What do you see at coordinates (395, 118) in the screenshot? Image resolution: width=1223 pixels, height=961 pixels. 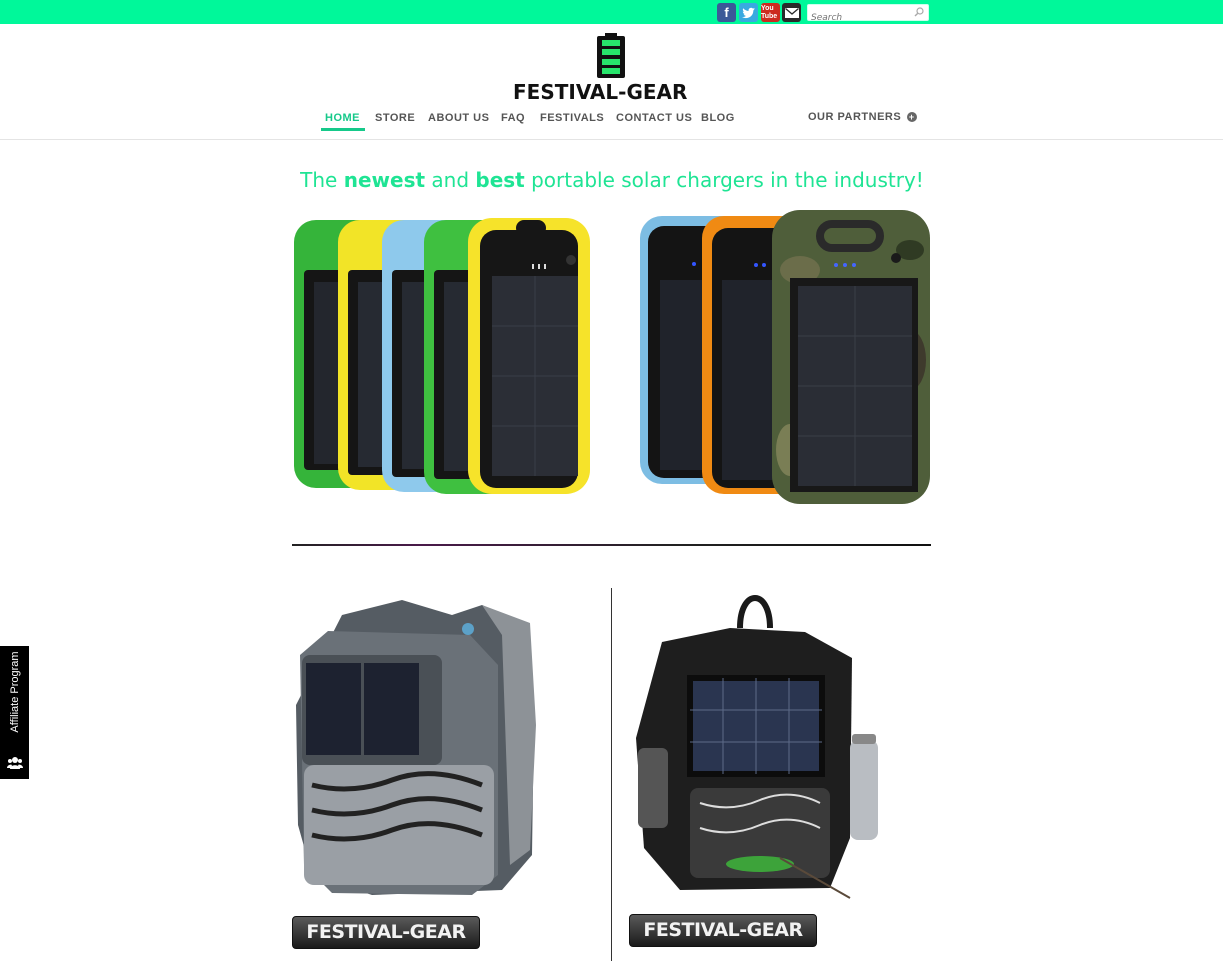 I see `nav-store: STORE` at bounding box center [395, 118].